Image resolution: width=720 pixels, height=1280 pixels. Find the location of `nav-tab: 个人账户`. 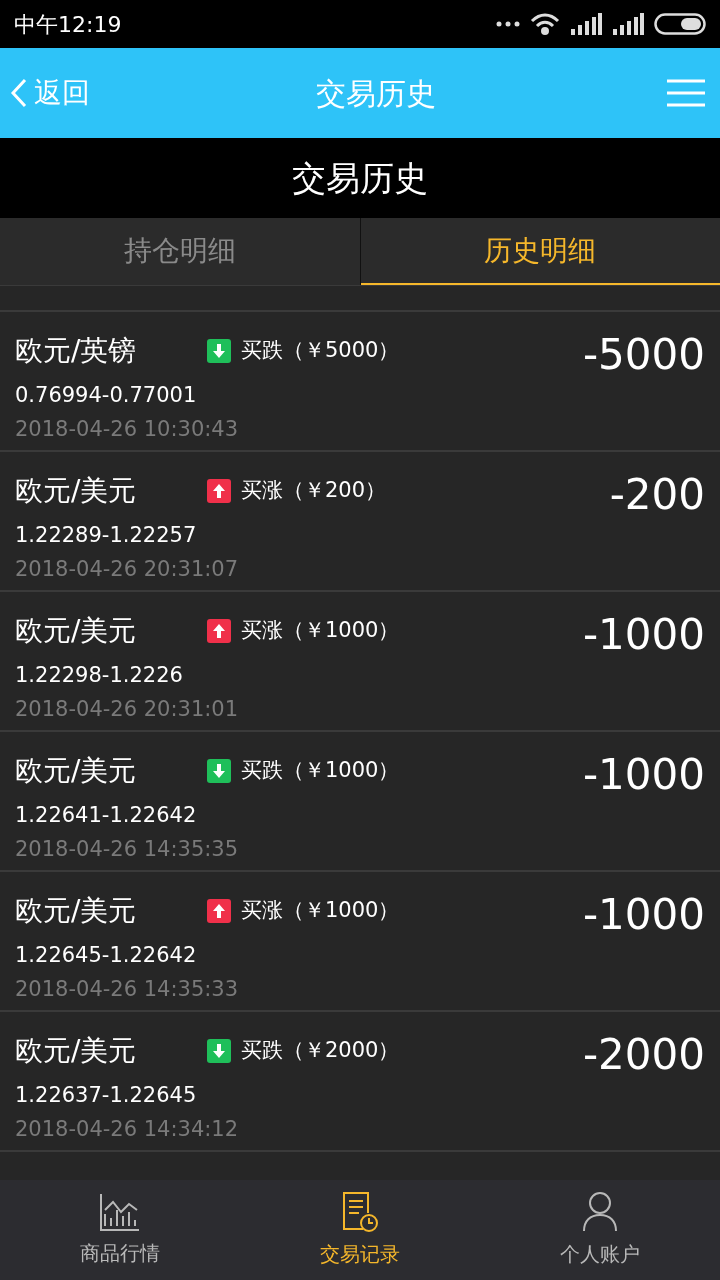

nav-tab: 个人账户 is located at coordinates (600, 1230).